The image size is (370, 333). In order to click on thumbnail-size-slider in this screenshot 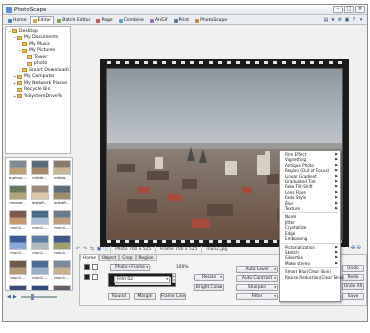, I will do `click(38, 297)`.